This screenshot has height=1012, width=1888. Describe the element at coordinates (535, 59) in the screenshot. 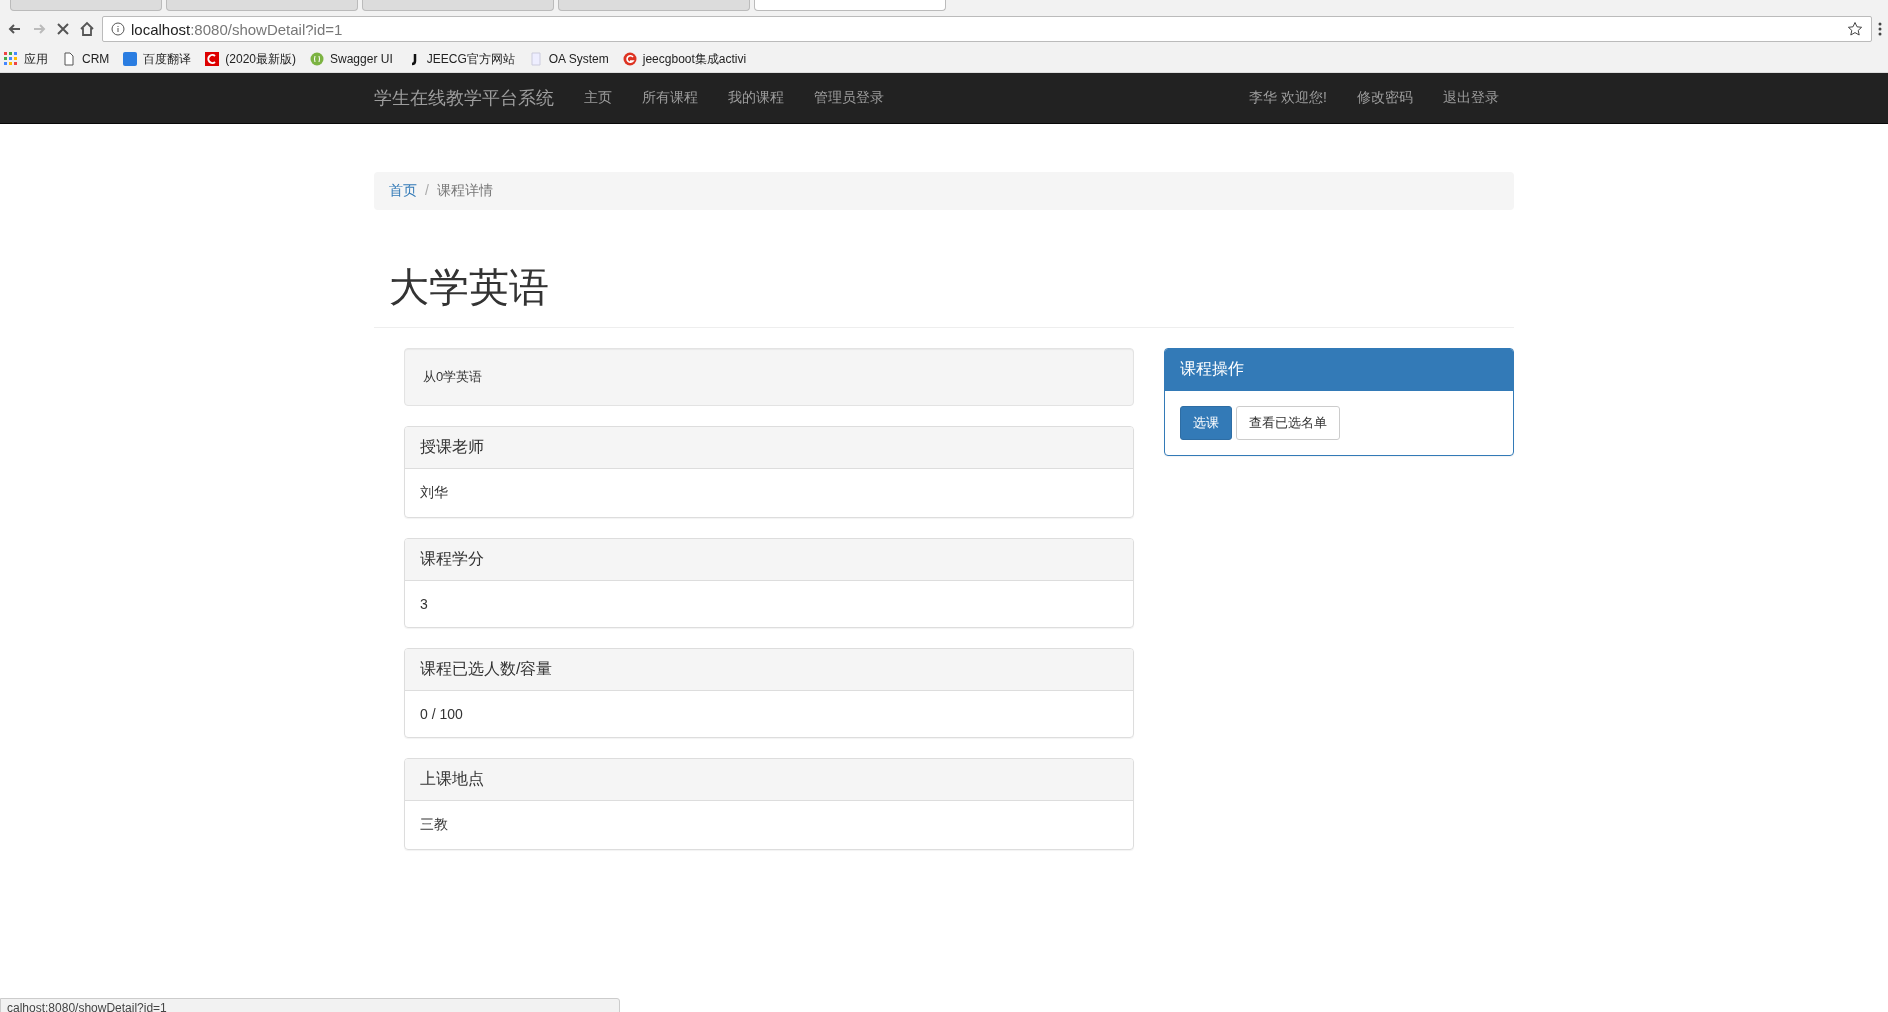

I see `document-icon` at that location.